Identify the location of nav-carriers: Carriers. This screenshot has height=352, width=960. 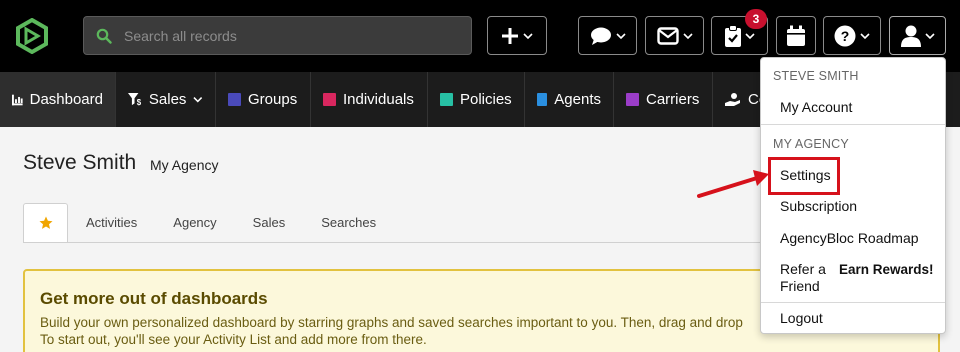
(663, 99).